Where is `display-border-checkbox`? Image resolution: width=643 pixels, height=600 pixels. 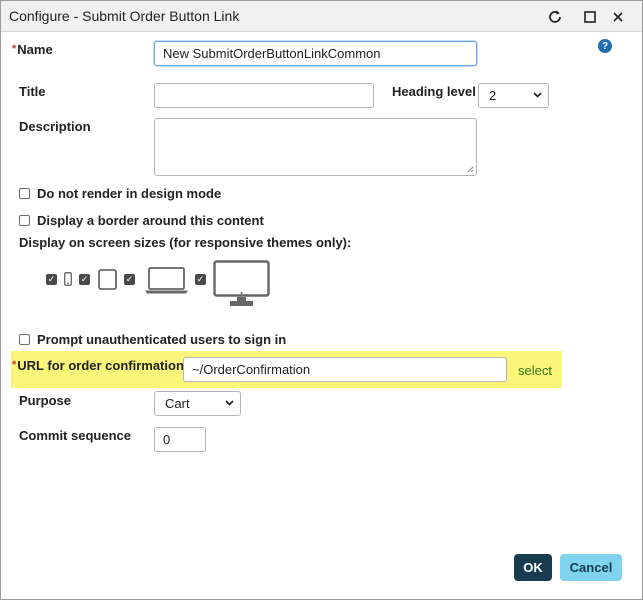
display-border-checkbox is located at coordinates (24, 220).